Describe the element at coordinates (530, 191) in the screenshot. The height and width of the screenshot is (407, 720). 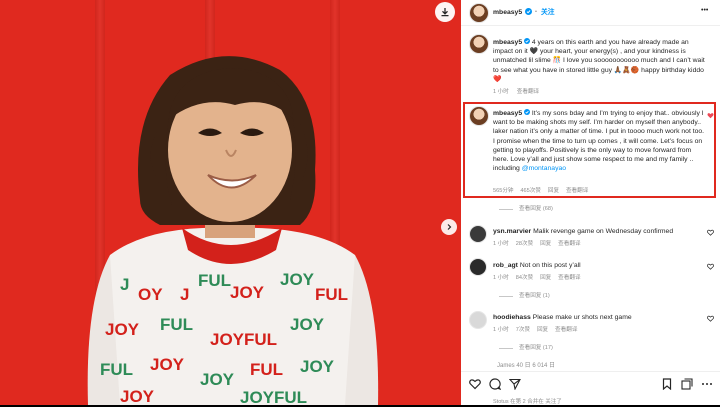
I see `comment-likes: 465次赞` at that location.